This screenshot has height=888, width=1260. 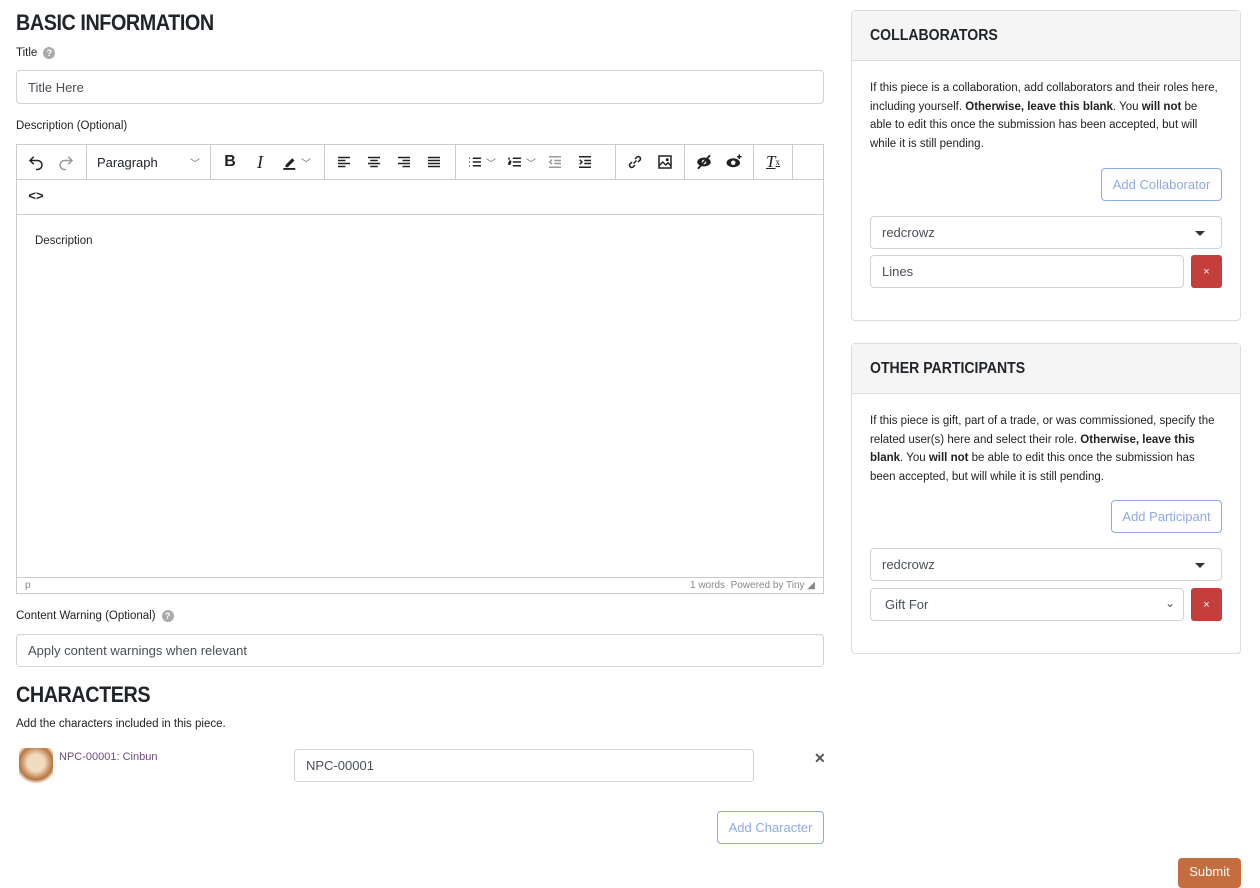 I want to click on title-input: Title Here, so click(x=420, y=87).